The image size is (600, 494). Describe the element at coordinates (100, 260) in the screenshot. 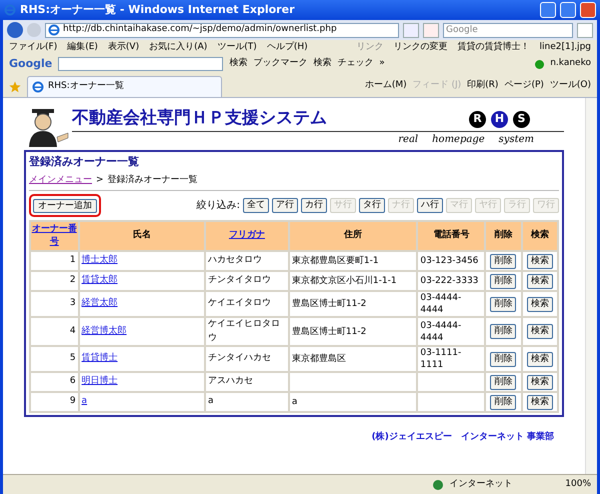

I see `owner-name-link: 博士太郎` at that location.